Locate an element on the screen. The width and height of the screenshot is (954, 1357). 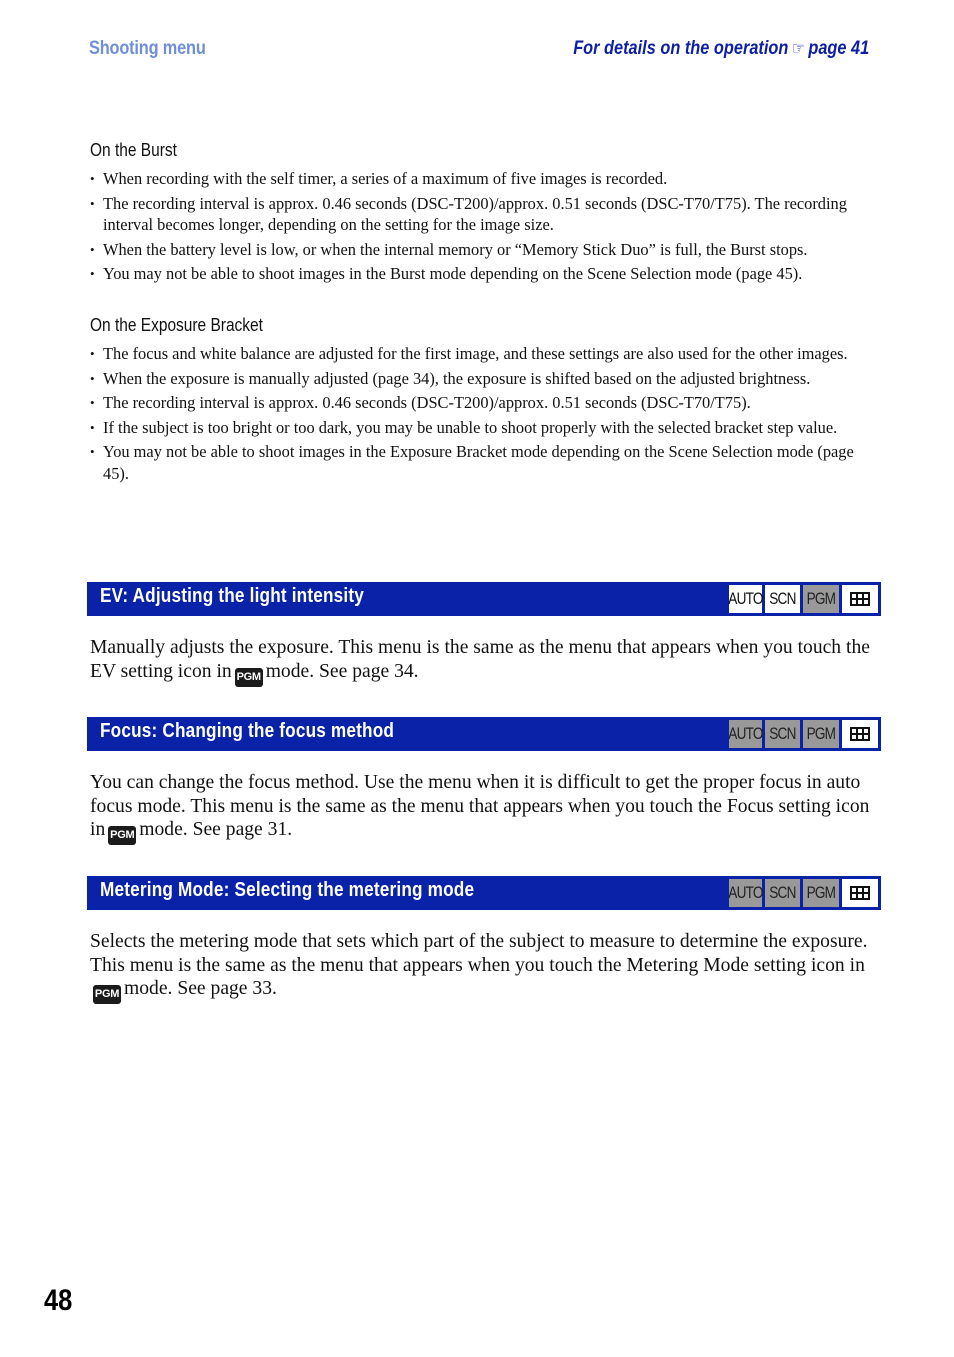
details-reference: For details on the operation ☞ page 41 is located at coordinates (721, 49).